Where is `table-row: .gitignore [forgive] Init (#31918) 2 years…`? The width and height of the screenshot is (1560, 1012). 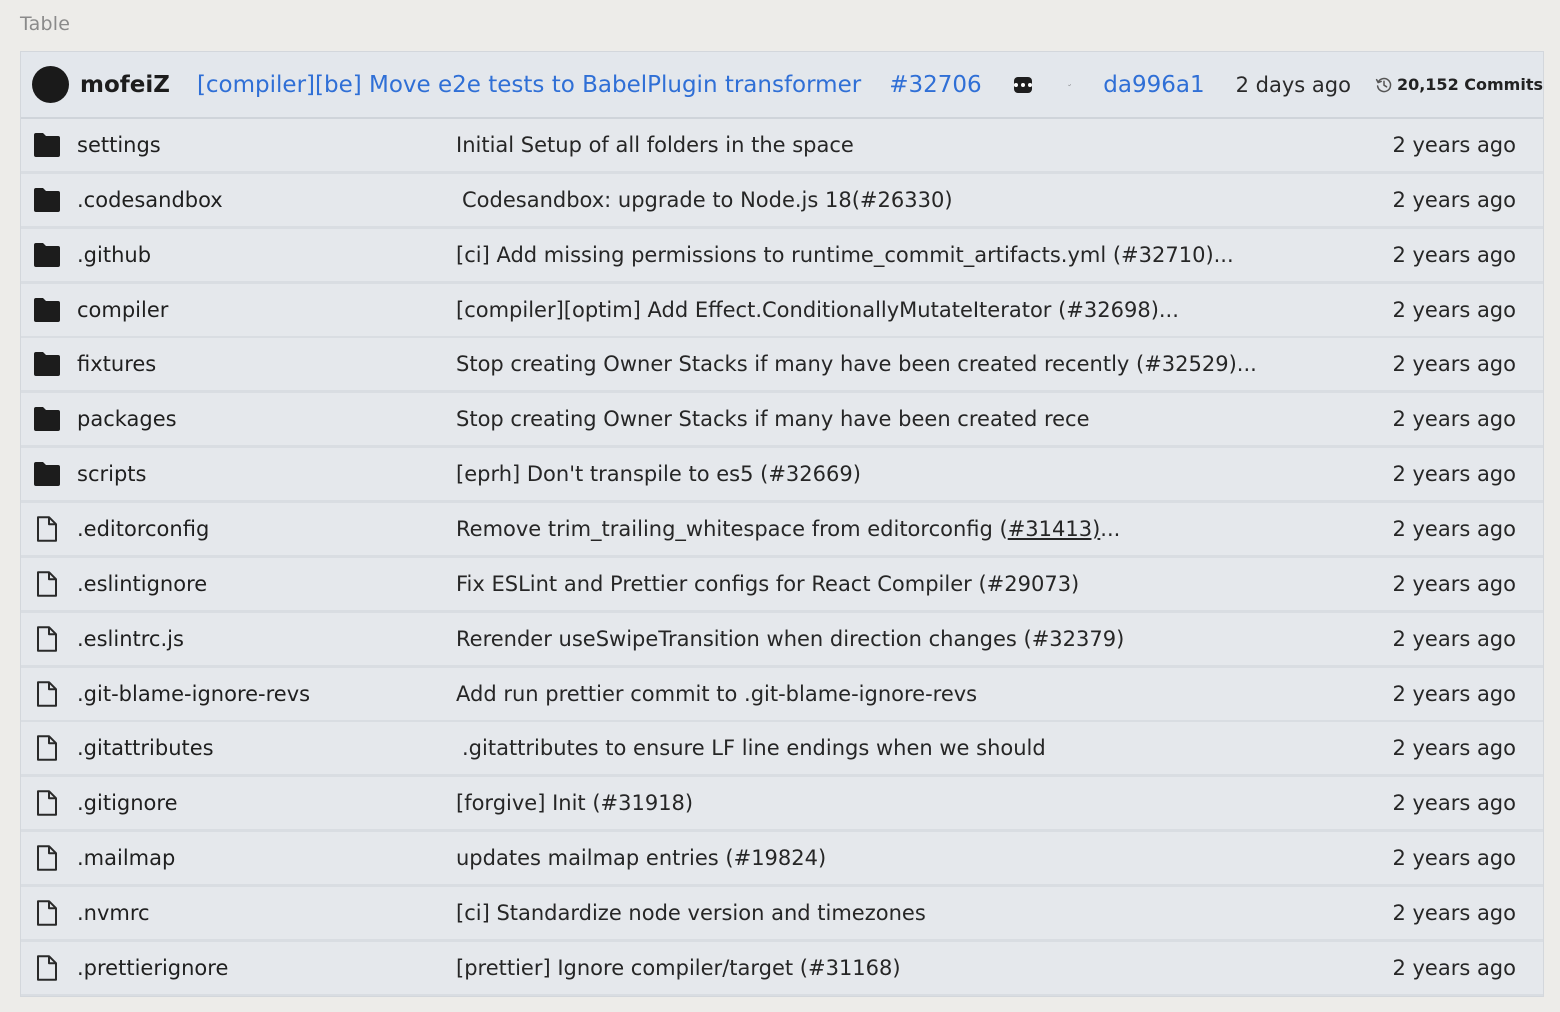 table-row: .gitignore [forgive] Init (#31918) 2 years… is located at coordinates (782, 803).